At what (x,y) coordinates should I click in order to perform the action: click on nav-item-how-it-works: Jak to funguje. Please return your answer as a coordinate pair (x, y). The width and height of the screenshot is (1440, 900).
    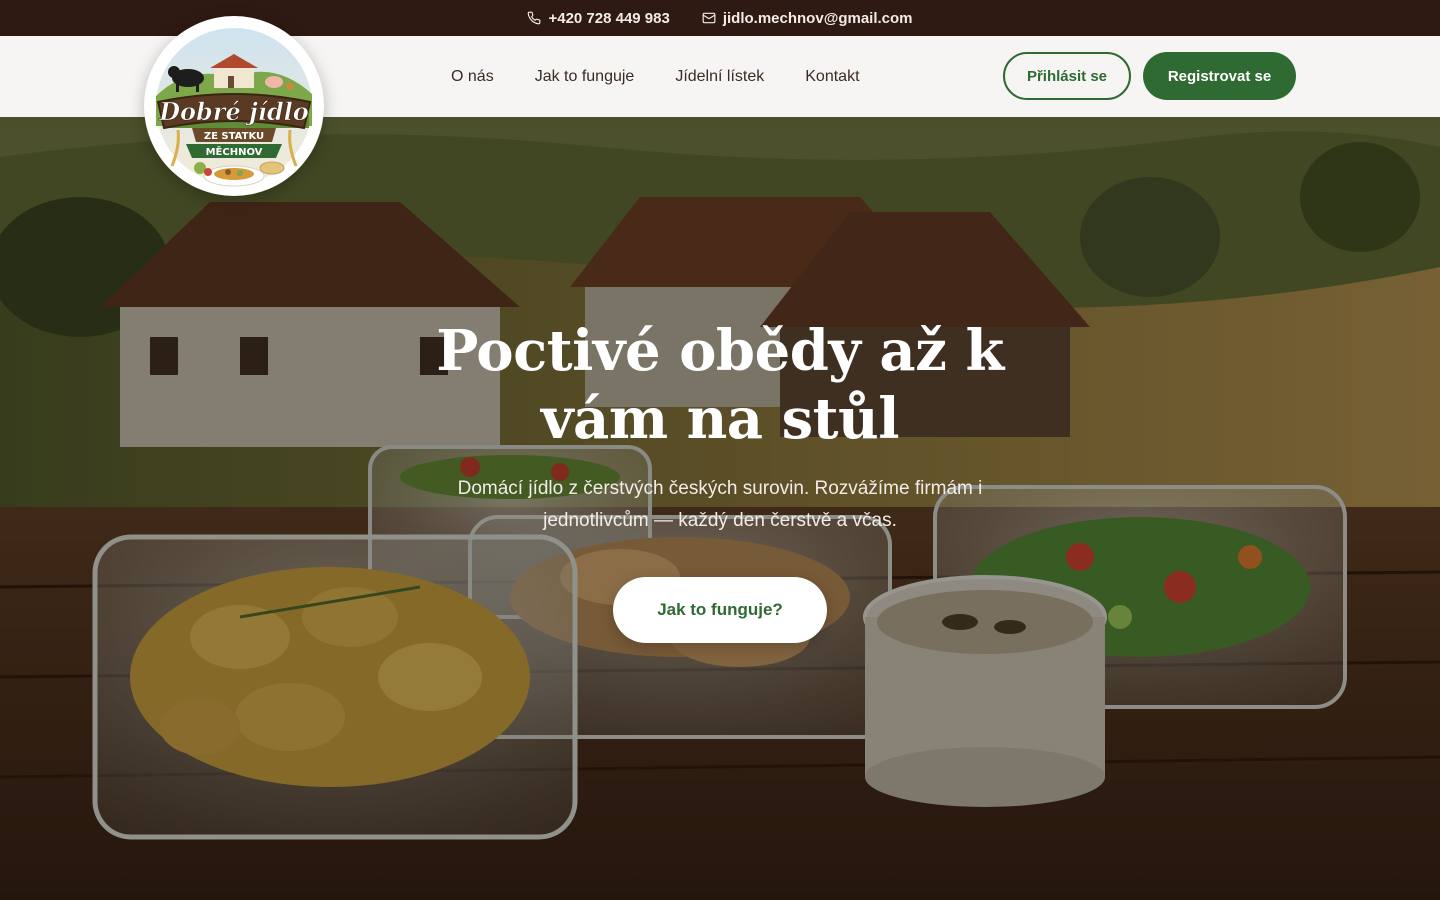
    Looking at the image, I should click on (585, 77).